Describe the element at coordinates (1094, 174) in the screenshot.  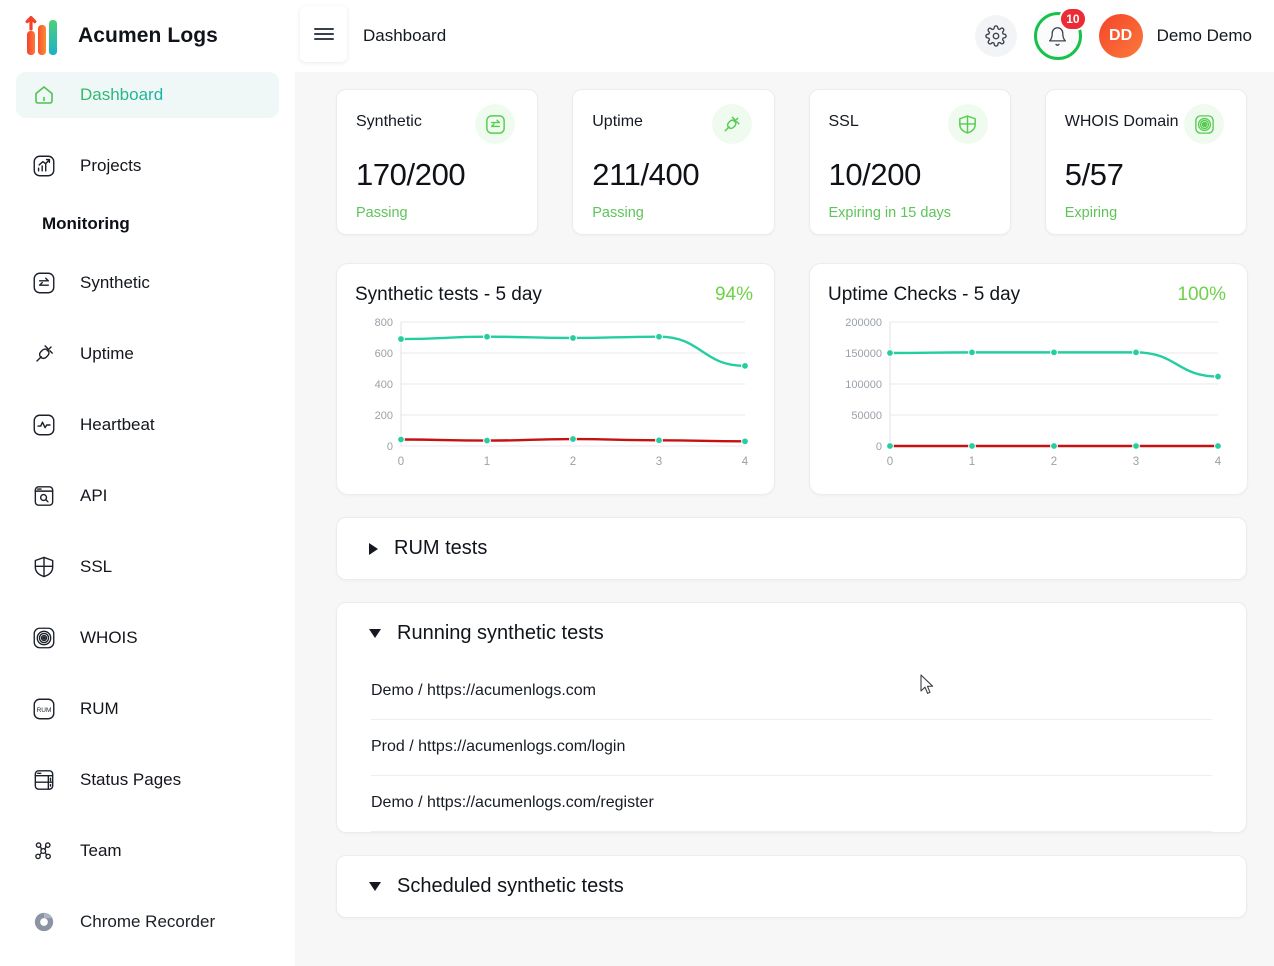
I see `stat-value: 5/57` at that location.